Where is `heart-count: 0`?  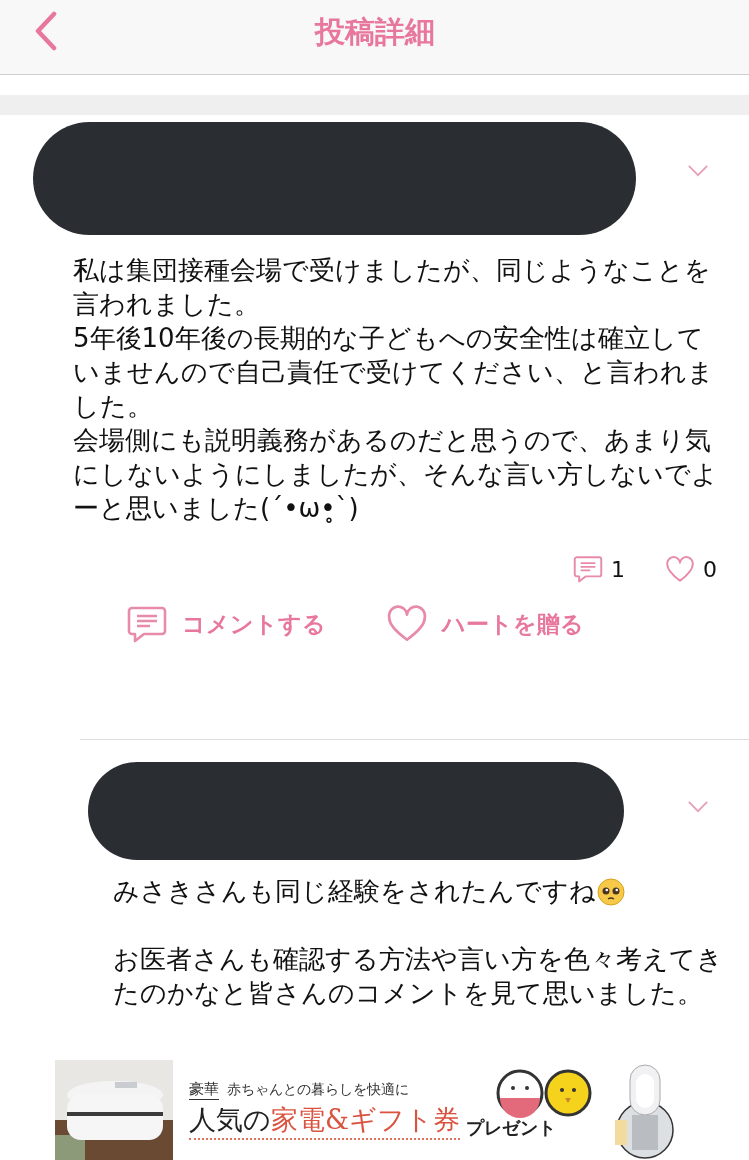 heart-count: 0 is located at coordinates (710, 569).